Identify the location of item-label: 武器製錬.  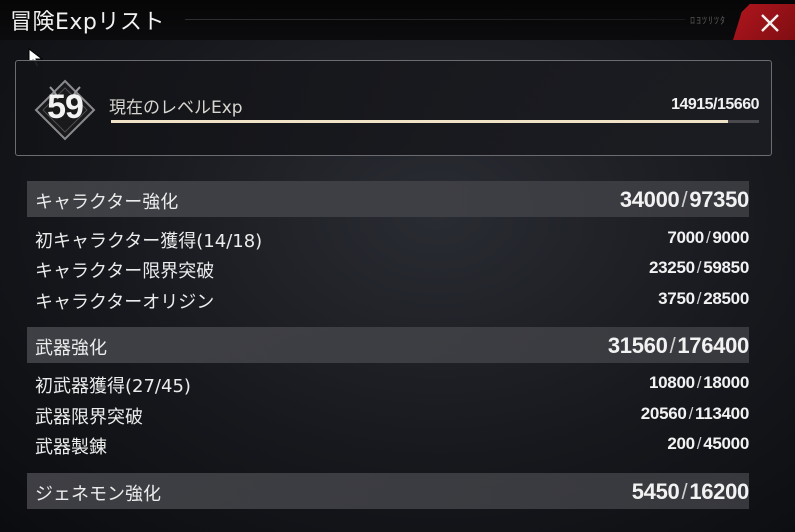
(71, 447).